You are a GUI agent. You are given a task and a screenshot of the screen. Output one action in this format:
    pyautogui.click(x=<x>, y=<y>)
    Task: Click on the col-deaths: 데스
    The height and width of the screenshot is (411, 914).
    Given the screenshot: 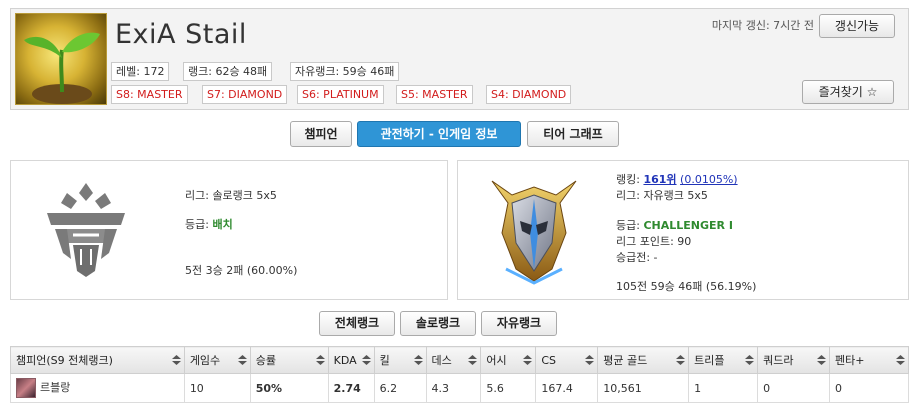 What is the action you would take?
    pyautogui.click(x=453, y=360)
    